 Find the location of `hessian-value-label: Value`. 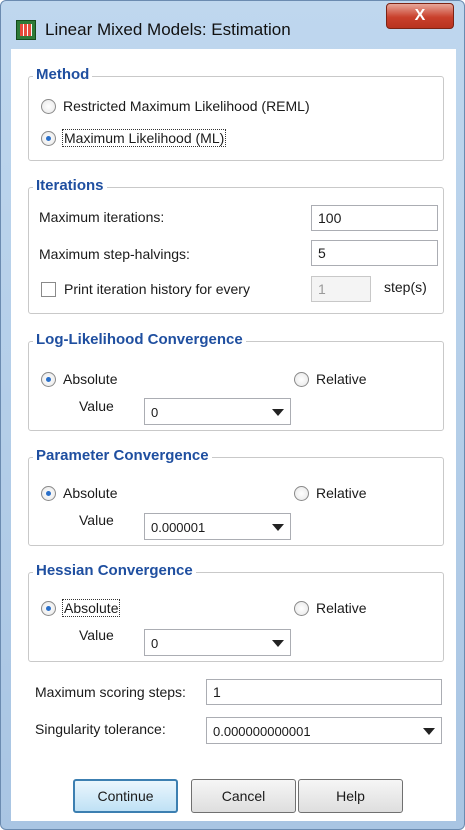

hessian-value-label: Value is located at coordinates (96, 635).